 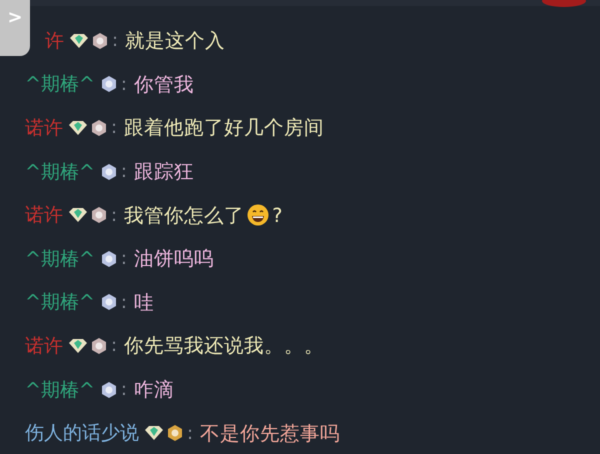 I want to click on message-text: 哇, so click(x=144, y=303).